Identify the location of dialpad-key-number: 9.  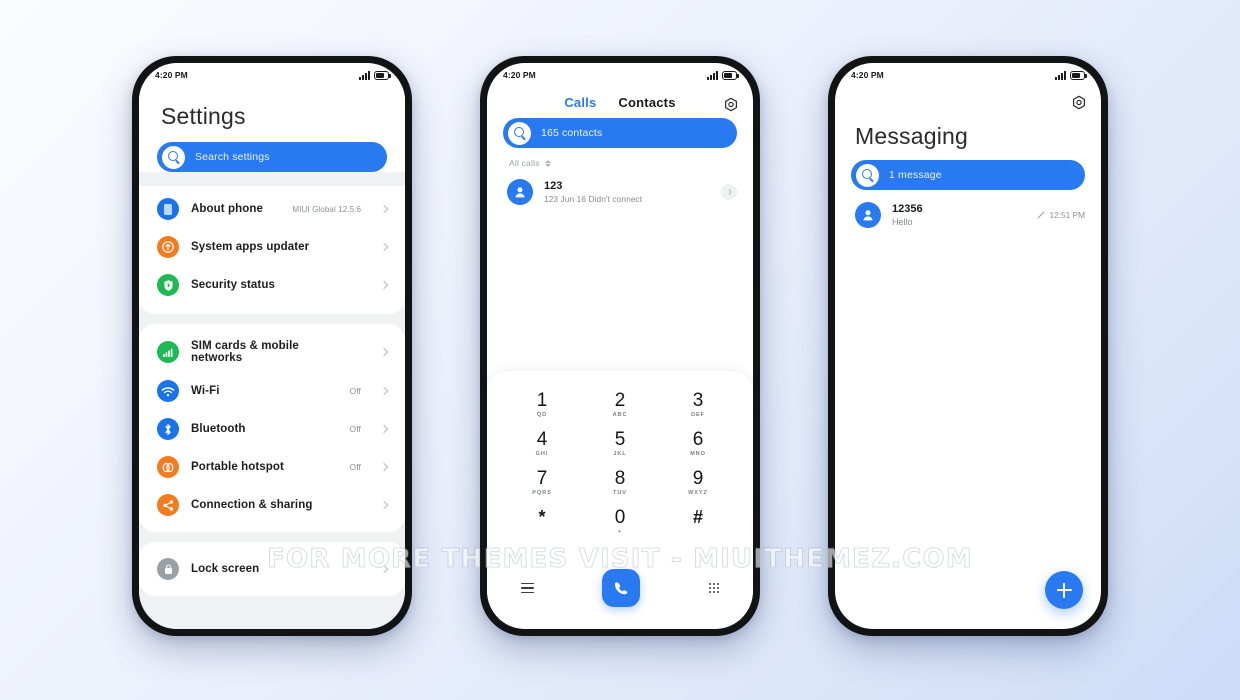
(698, 478).